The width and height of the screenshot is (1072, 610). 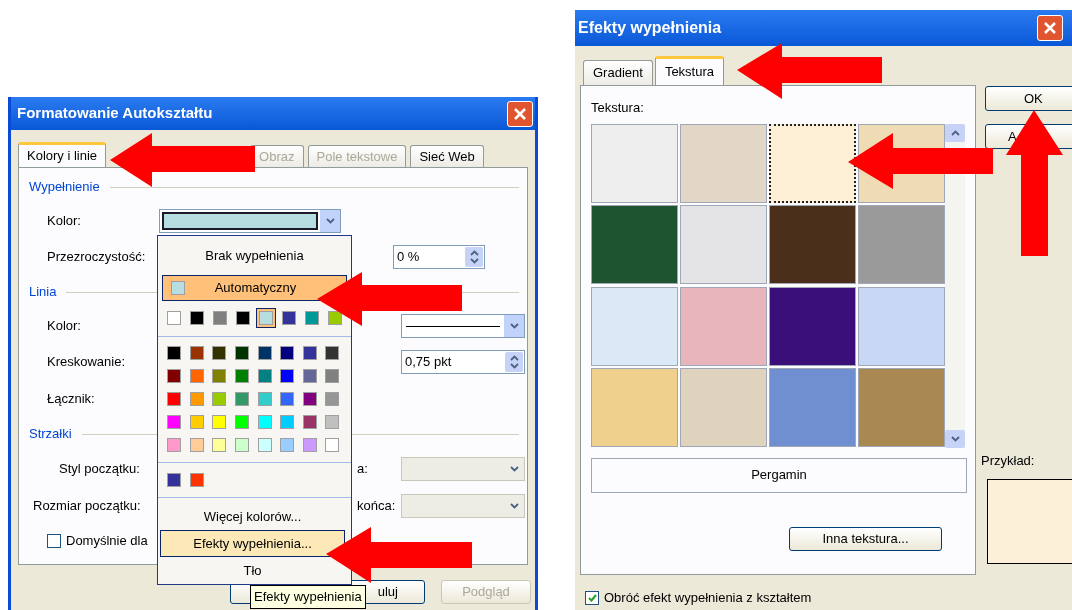 What do you see at coordinates (107, 541) in the screenshot?
I see `checkbox-label: Domyślnie dla` at bounding box center [107, 541].